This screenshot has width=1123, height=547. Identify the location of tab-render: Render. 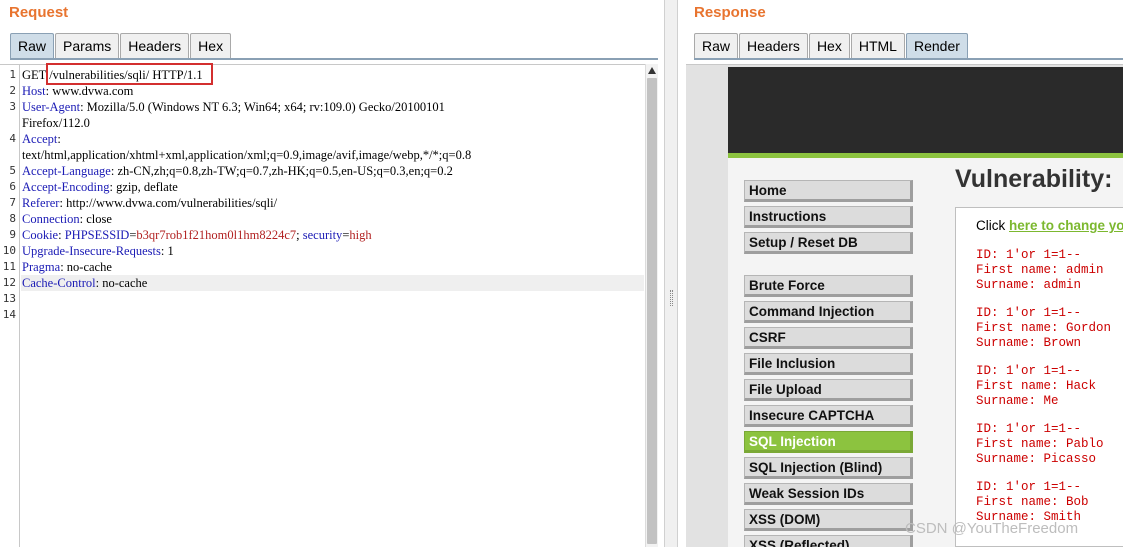
(936, 45).